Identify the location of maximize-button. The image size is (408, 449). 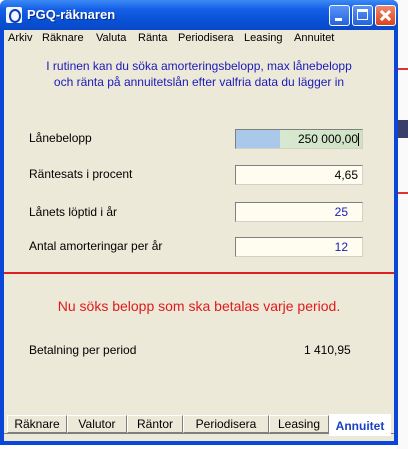
(362, 15).